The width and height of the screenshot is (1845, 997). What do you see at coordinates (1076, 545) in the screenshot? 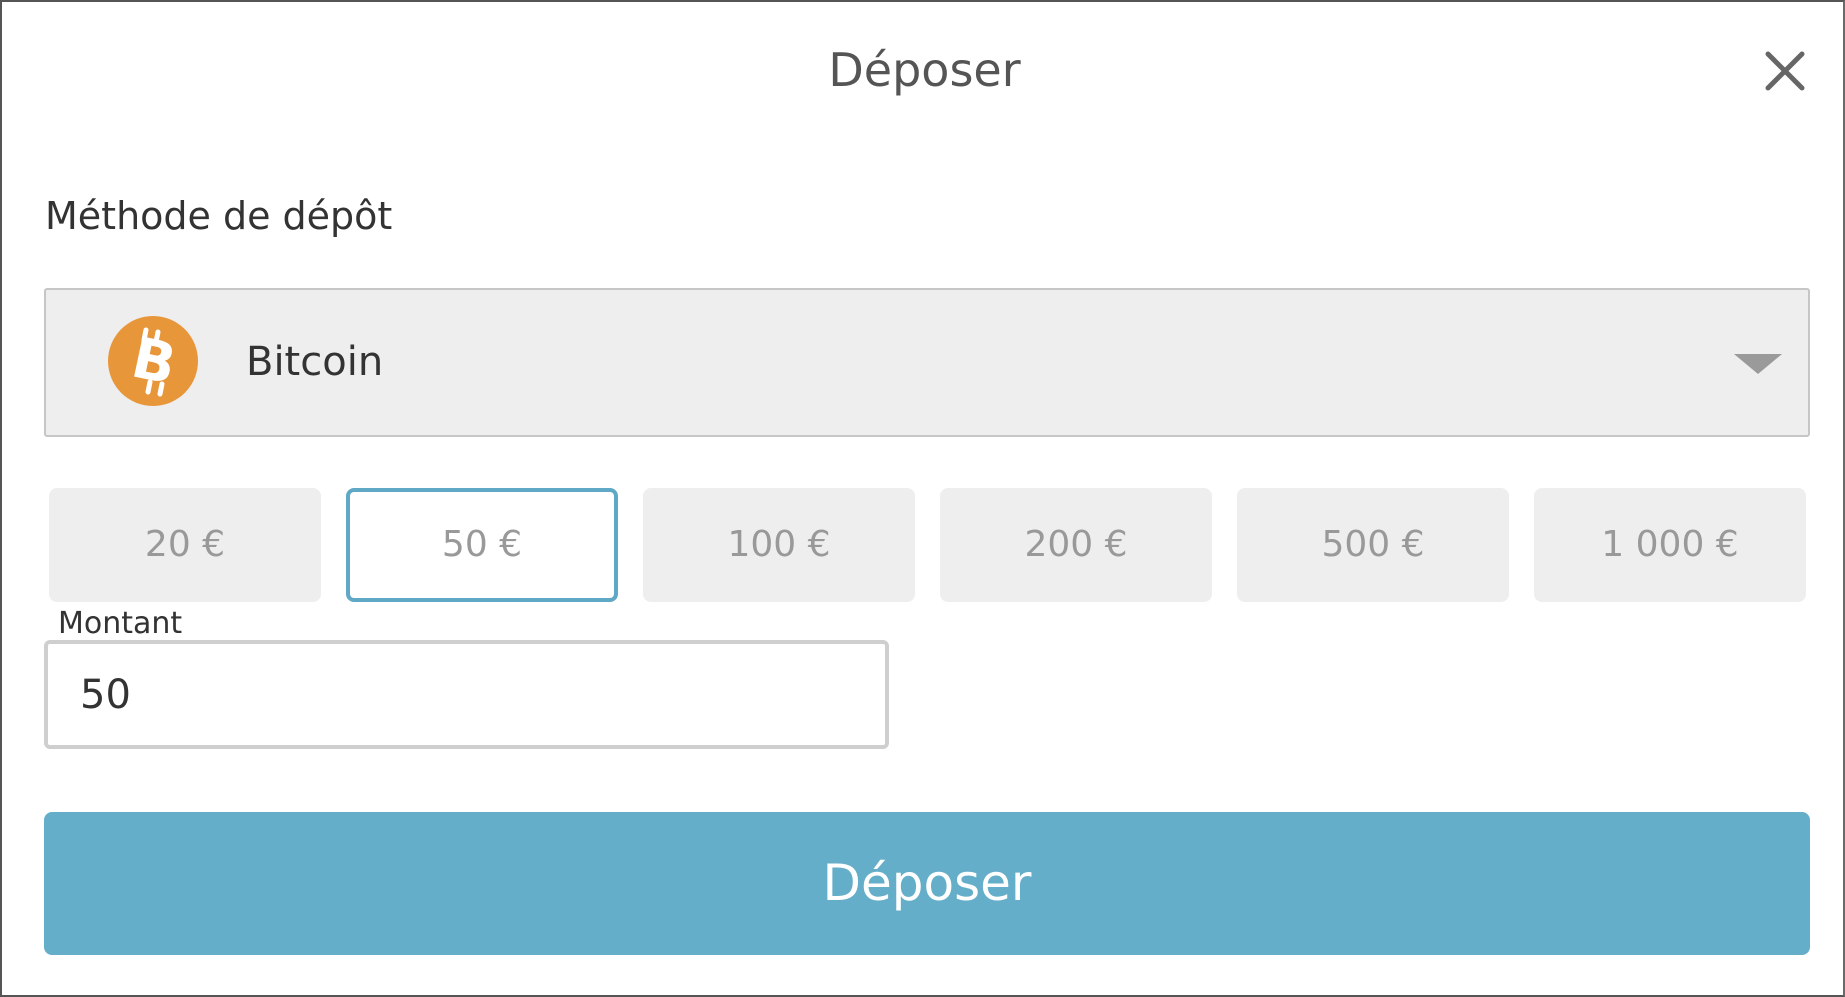
I see `amount-option-200: 200 €` at bounding box center [1076, 545].